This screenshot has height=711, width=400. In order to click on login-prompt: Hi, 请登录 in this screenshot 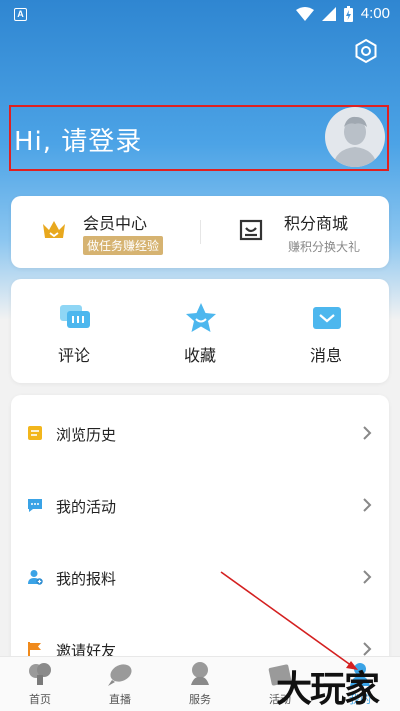, I will do `click(78, 139)`.